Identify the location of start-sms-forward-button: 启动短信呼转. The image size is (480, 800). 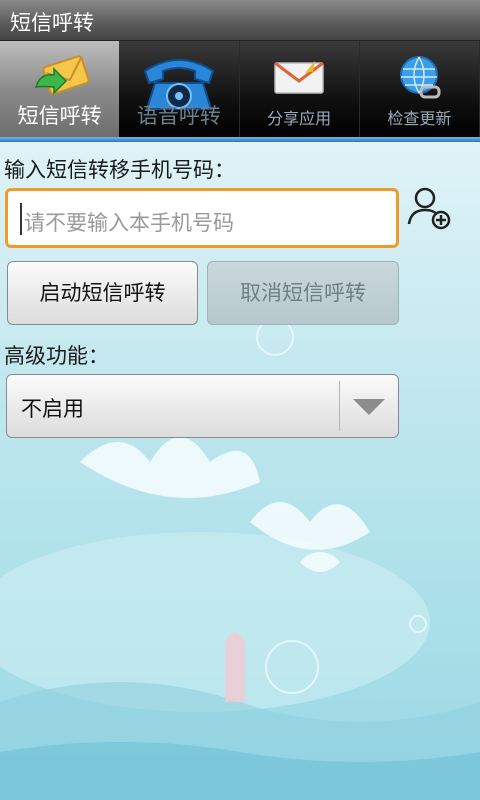
(102, 293).